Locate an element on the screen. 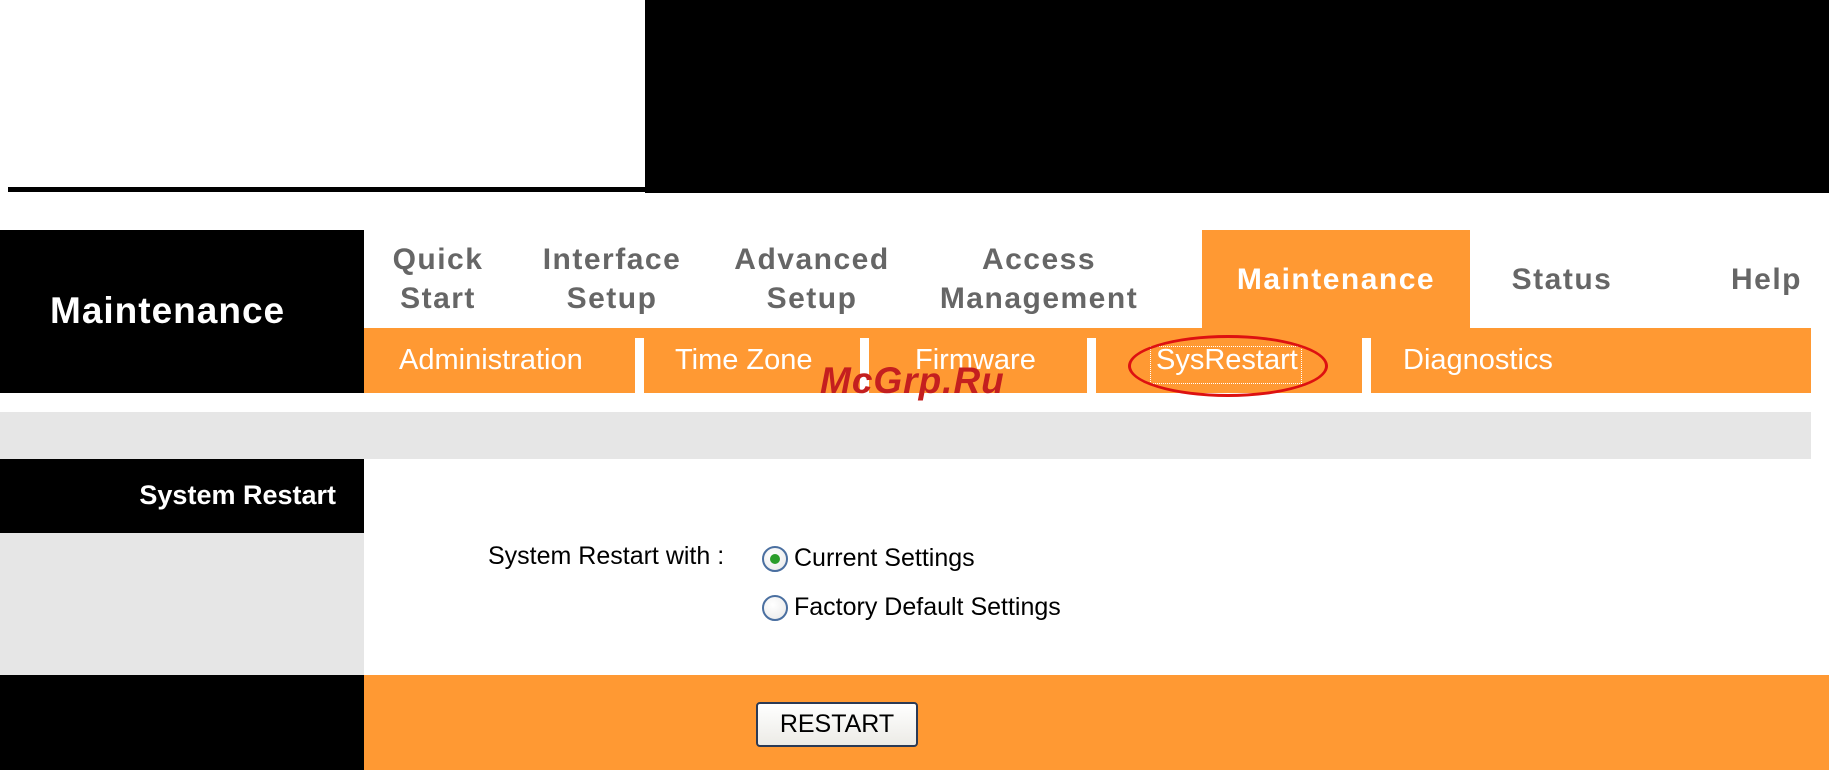 This screenshot has height=770, width=1829. footer-bar is located at coordinates (1096, 722).